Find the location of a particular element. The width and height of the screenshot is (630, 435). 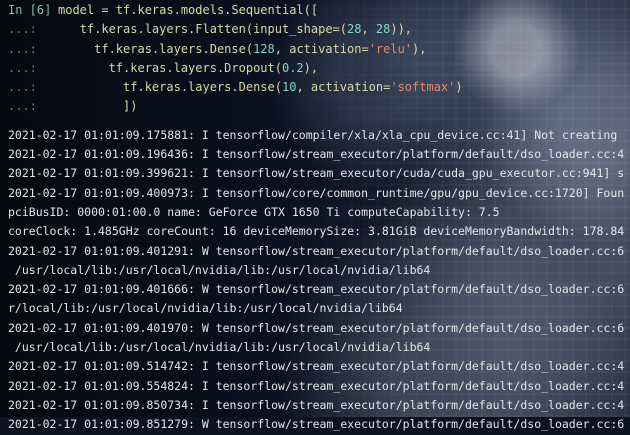

code-text: model = tf.keras.models.Sequential([ is located at coordinates (188, 10).